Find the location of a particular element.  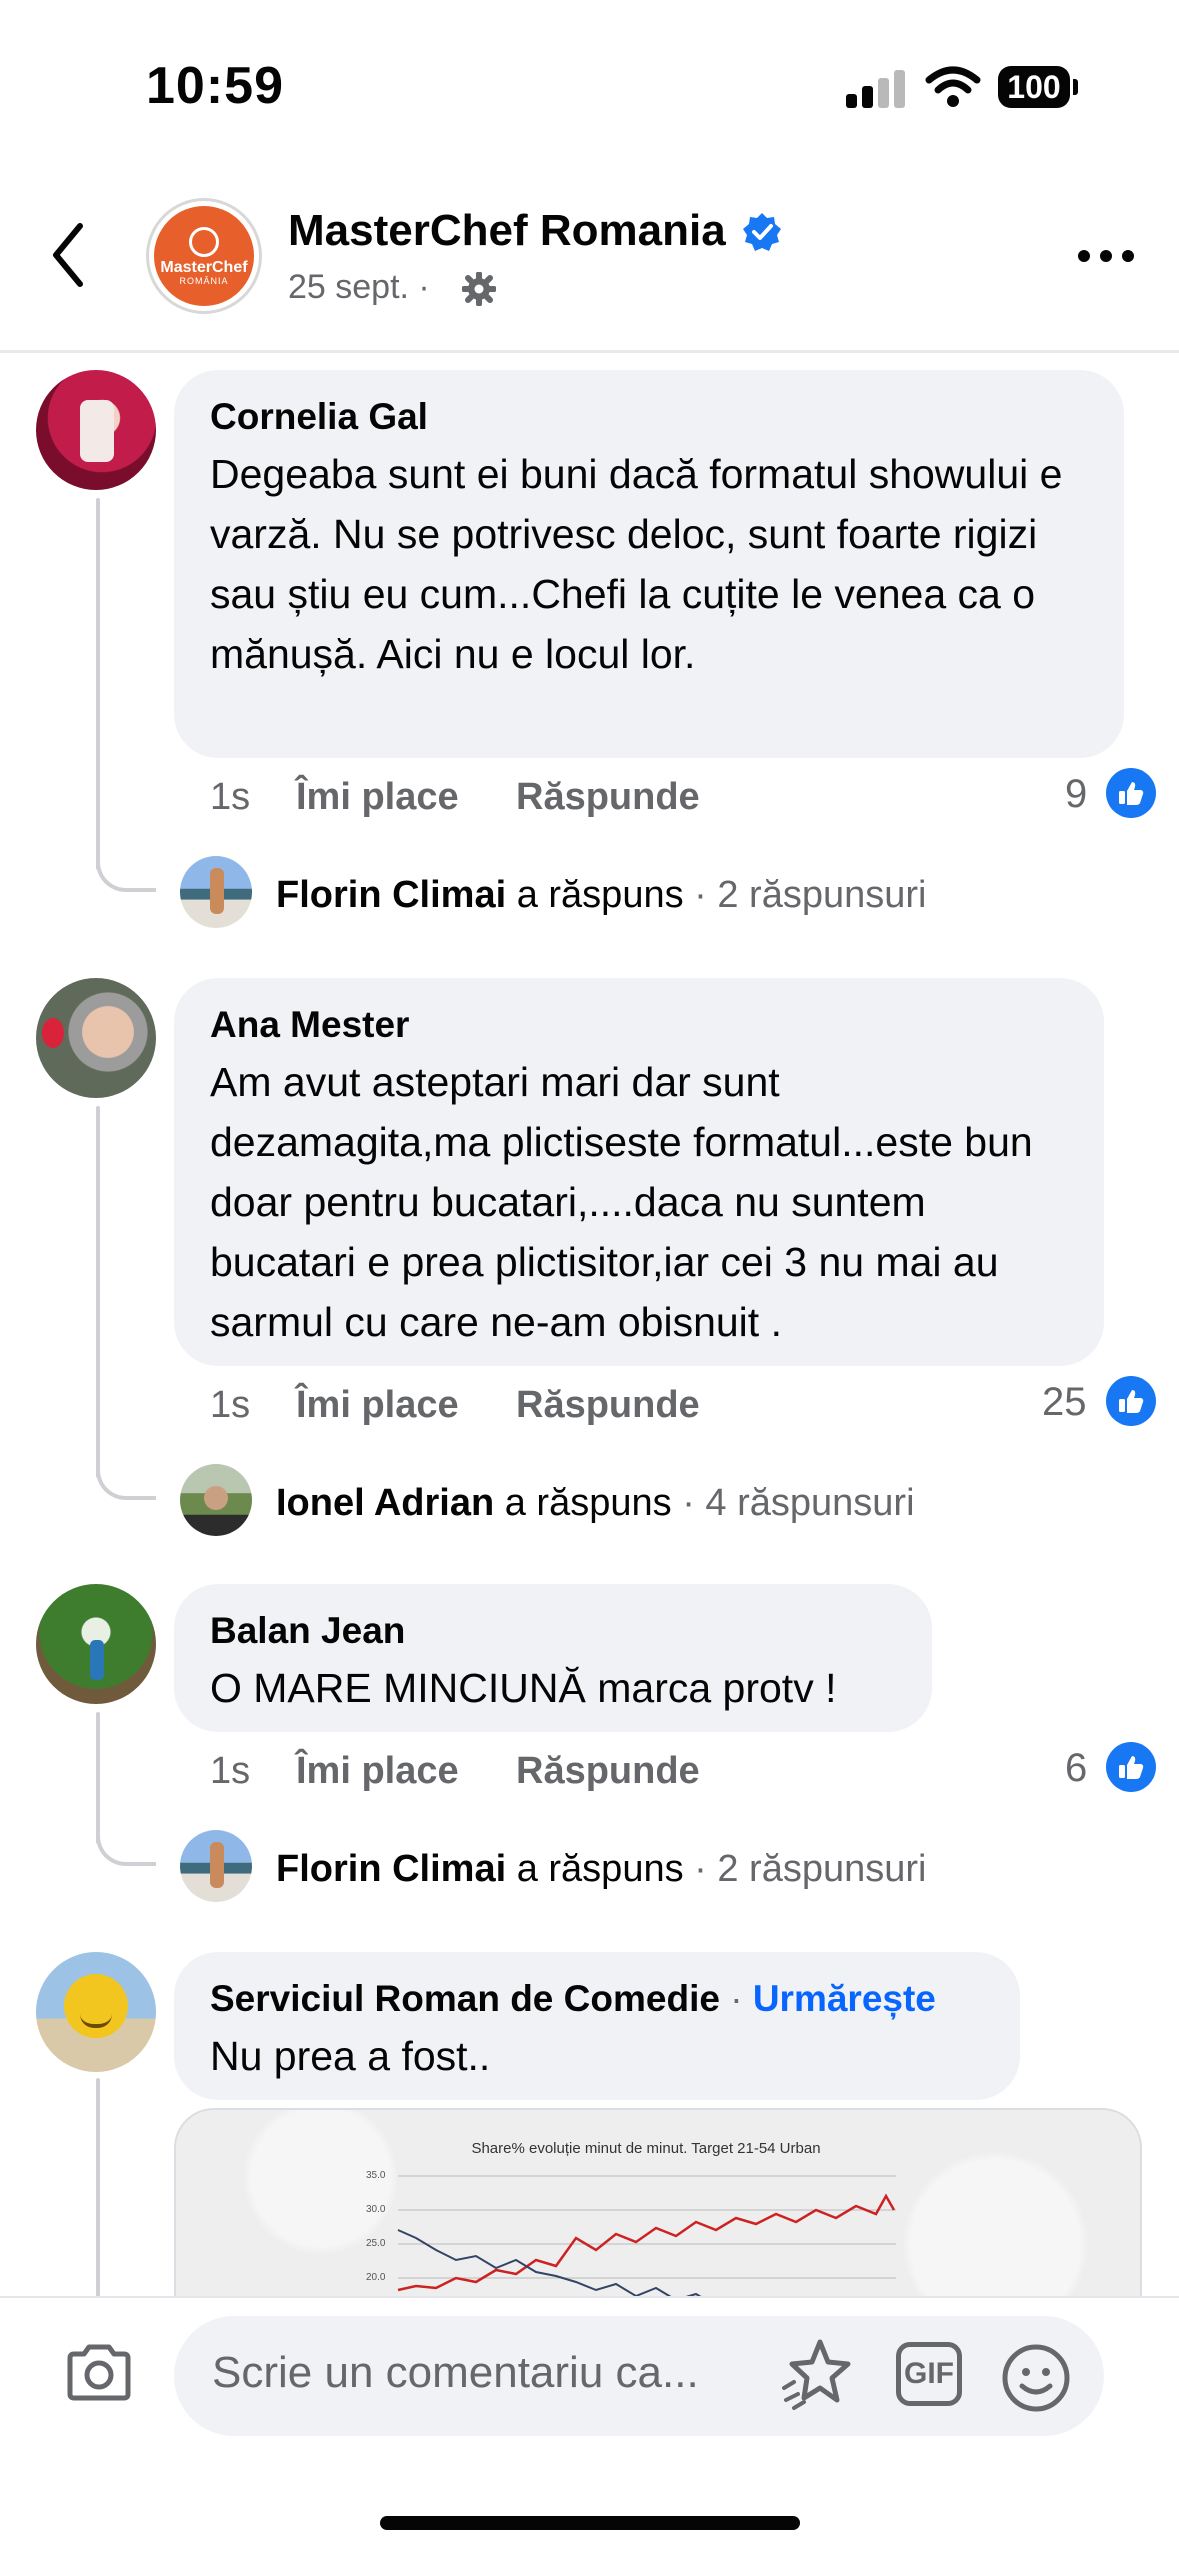

reply-count: · 4 răspunsuri is located at coordinates (798, 1503).